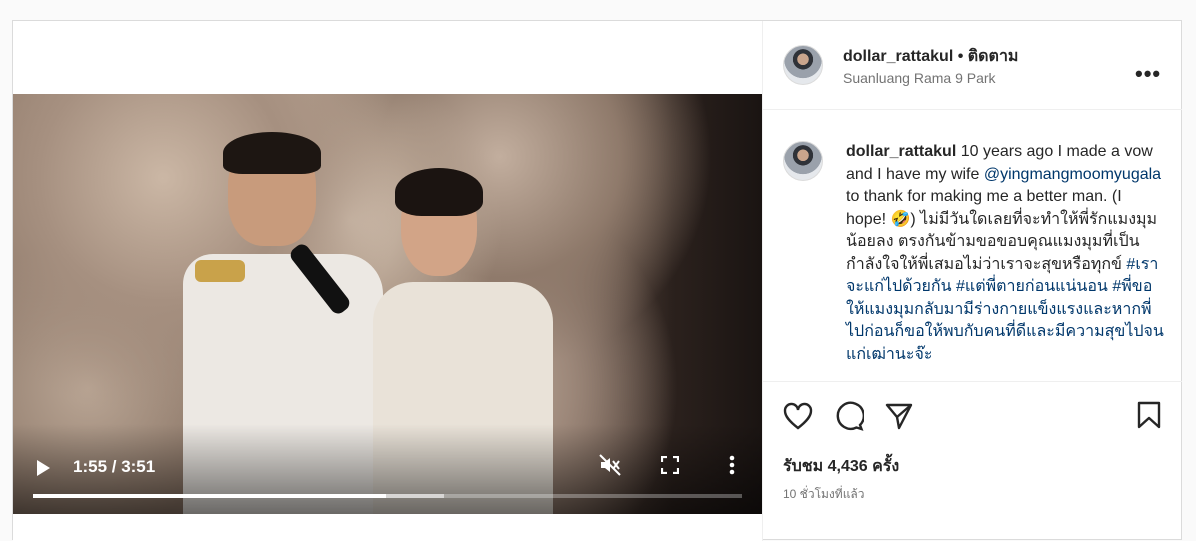 The height and width of the screenshot is (541, 1196). I want to click on post-timestamp: 10 ชั่วโมงที่แล้ว, so click(824, 494).